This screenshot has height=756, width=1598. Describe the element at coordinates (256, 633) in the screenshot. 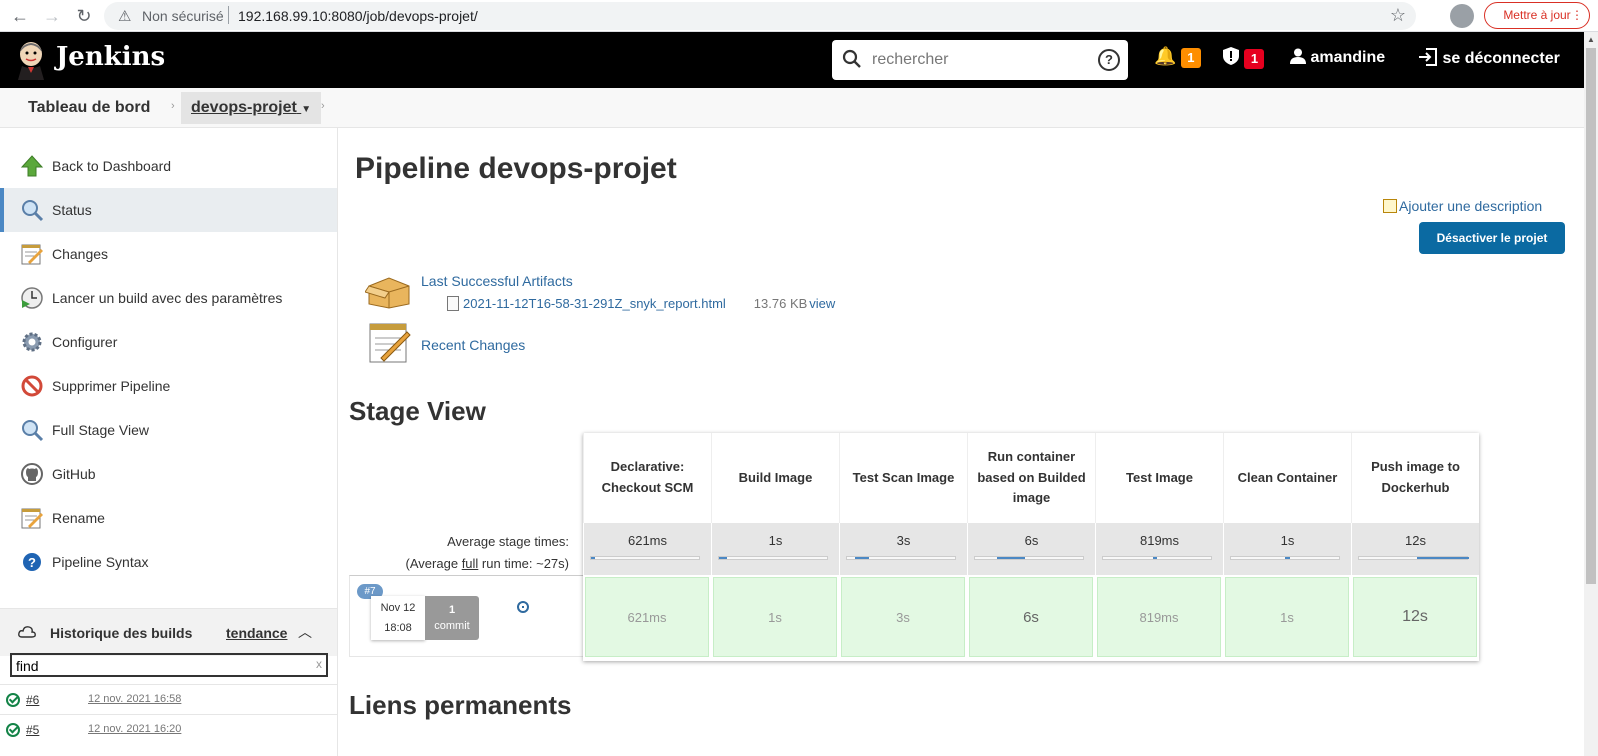

I see `trend-link: tendance` at that location.